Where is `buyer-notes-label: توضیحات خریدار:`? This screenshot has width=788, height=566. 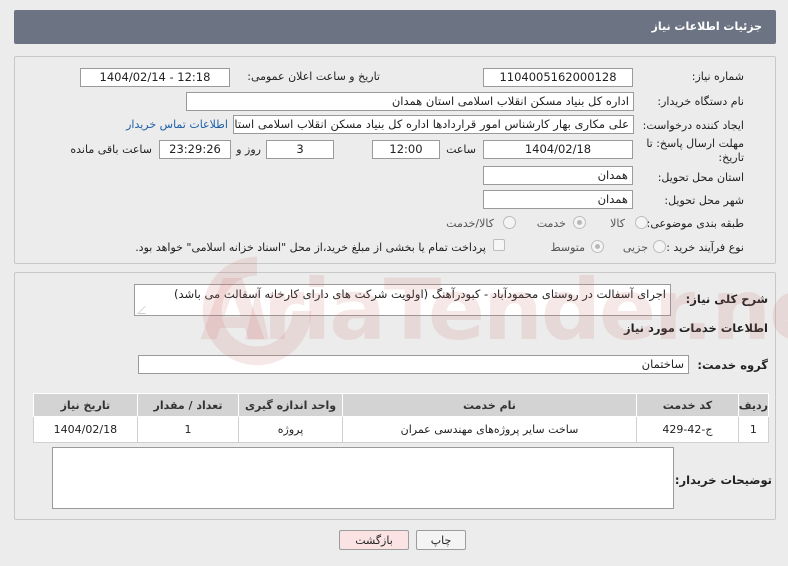 buyer-notes-label: توضیحات خریدار: is located at coordinates (723, 480).